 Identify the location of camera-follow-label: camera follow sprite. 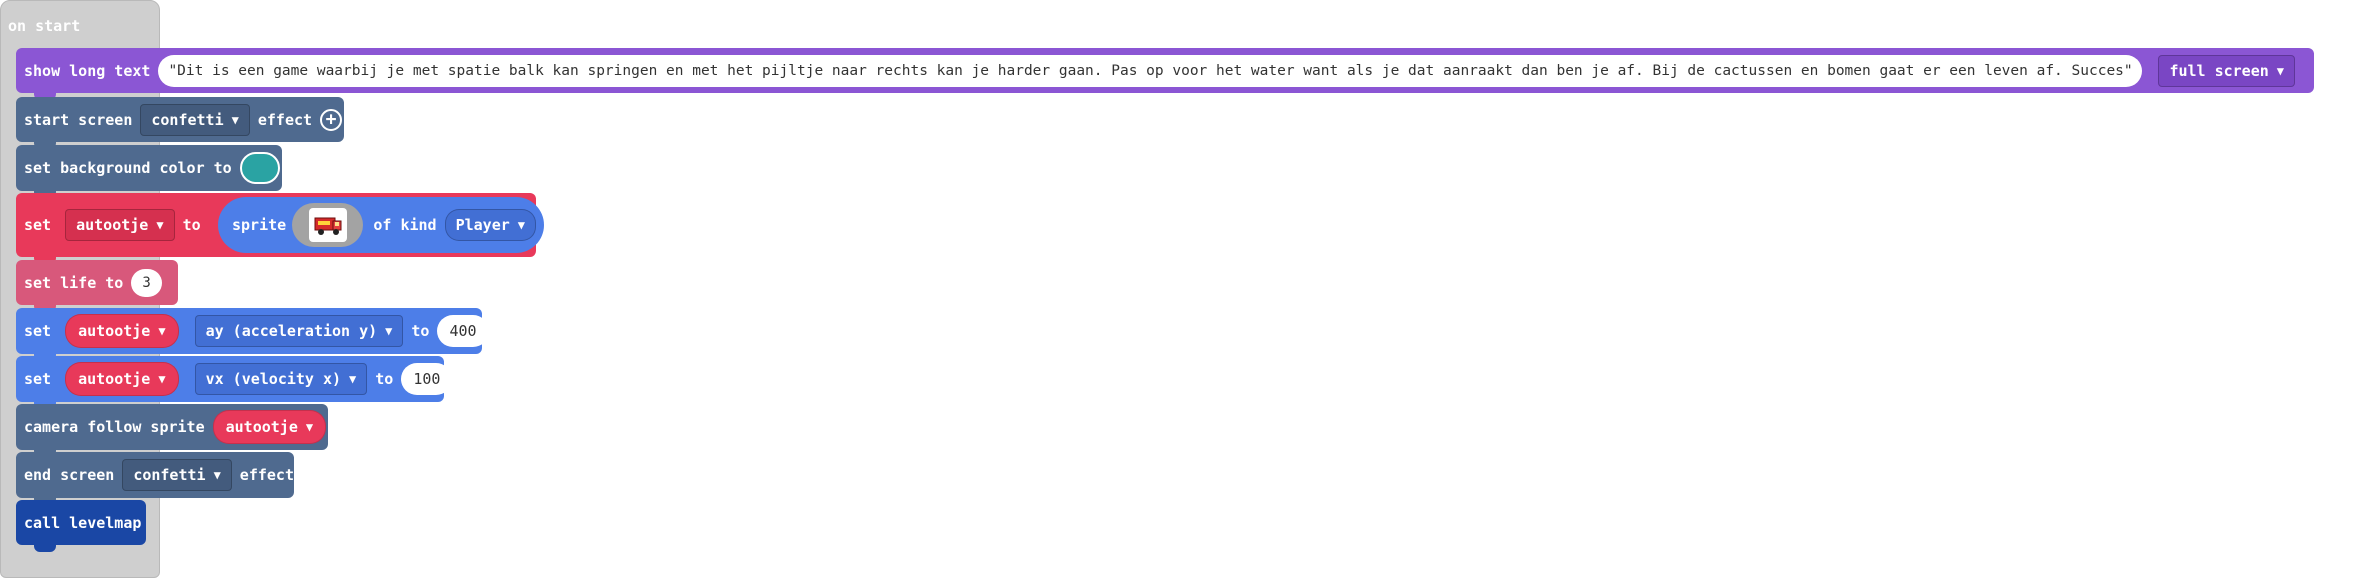
(114, 427).